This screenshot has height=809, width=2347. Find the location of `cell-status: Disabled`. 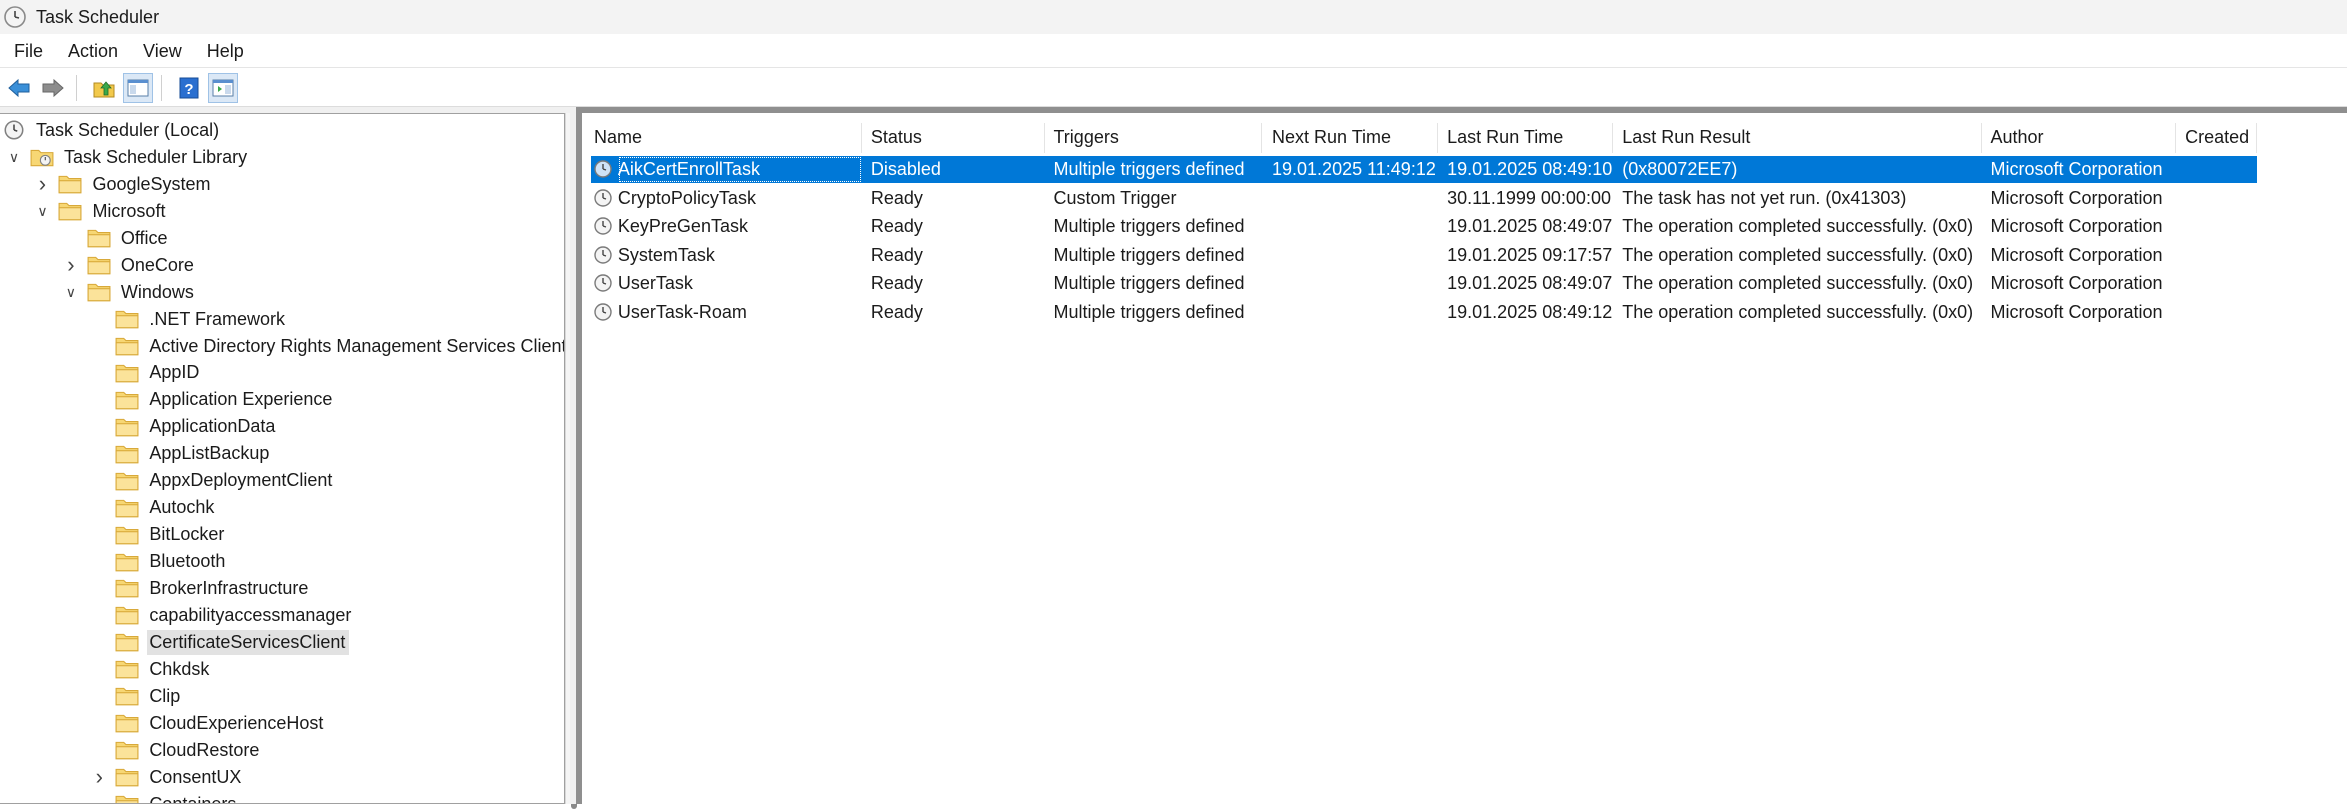

cell-status: Disabled is located at coordinates (905, 169).